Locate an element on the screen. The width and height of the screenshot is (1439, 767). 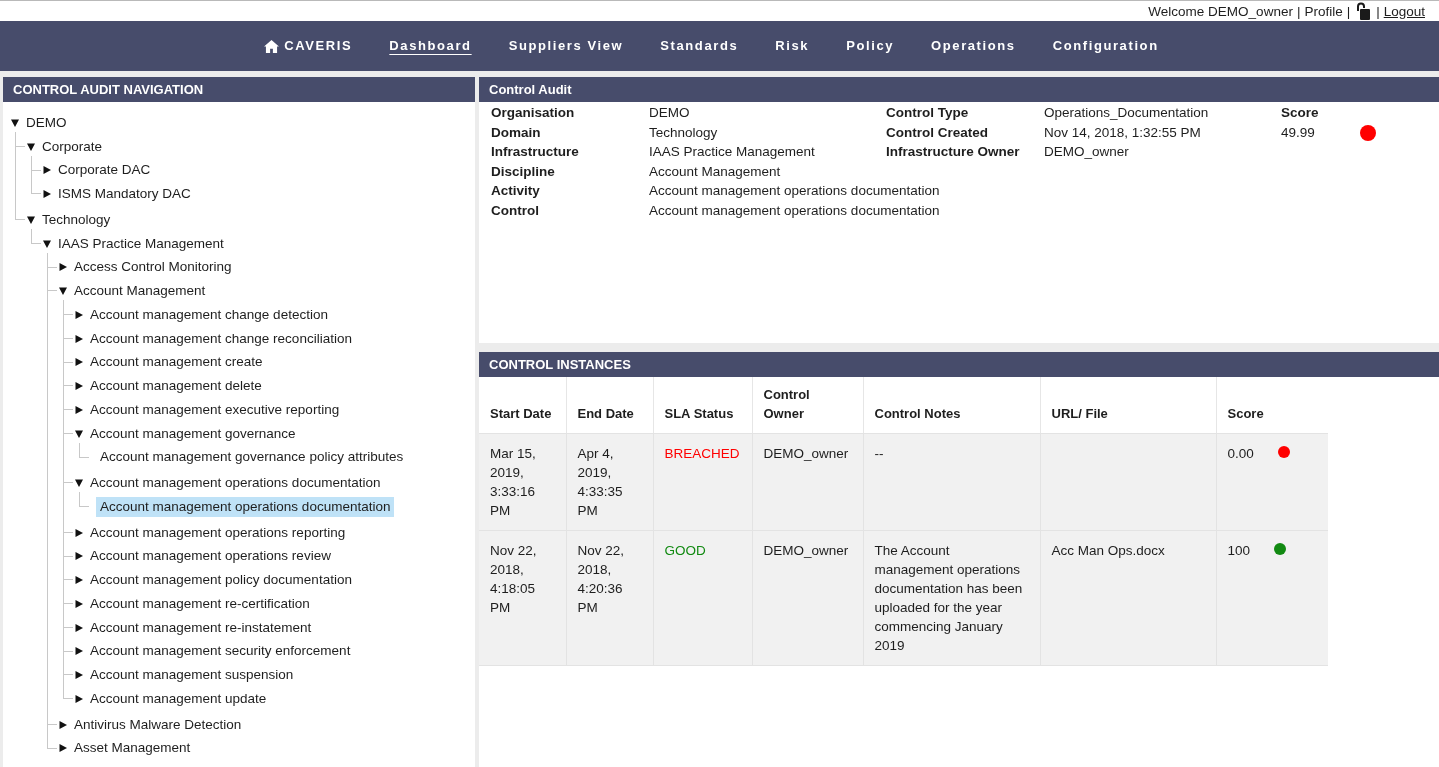
table-cell: Nov 22, 2018, 4:20:36 PM is located at coordinates (609, 598).